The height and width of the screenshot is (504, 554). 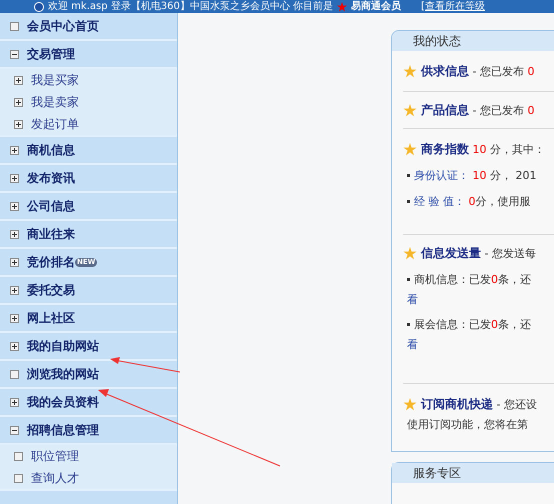 I want to click on menu-item: 商机信息, so click(x=51, y=150).